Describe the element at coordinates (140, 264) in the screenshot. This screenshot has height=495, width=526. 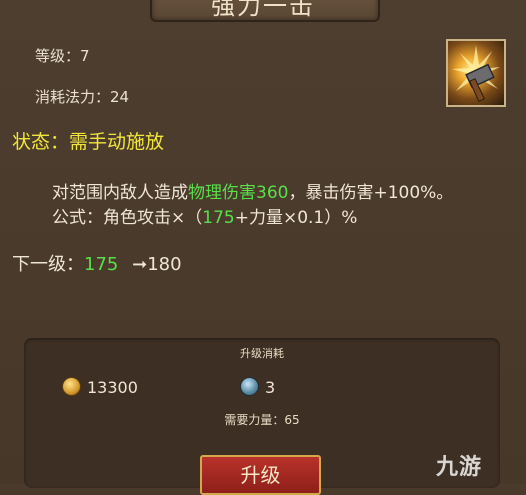
I see `arrow-icon: ➞` at that location.